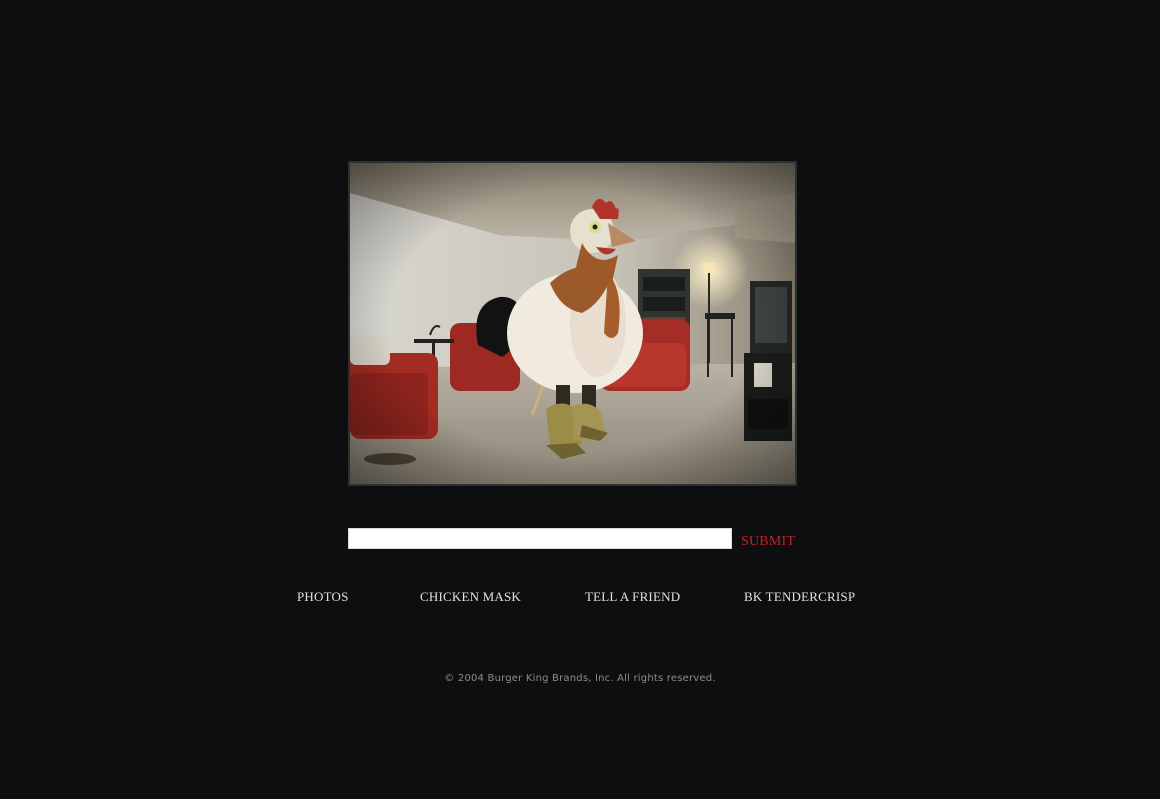 This screenshot has height=799, width=1160. What do you see at coordinates (632, 597) in the screenshot?
I see `nav-link-tell-a-friend: TELL A FRIEND` at bounding box center [632, 597].